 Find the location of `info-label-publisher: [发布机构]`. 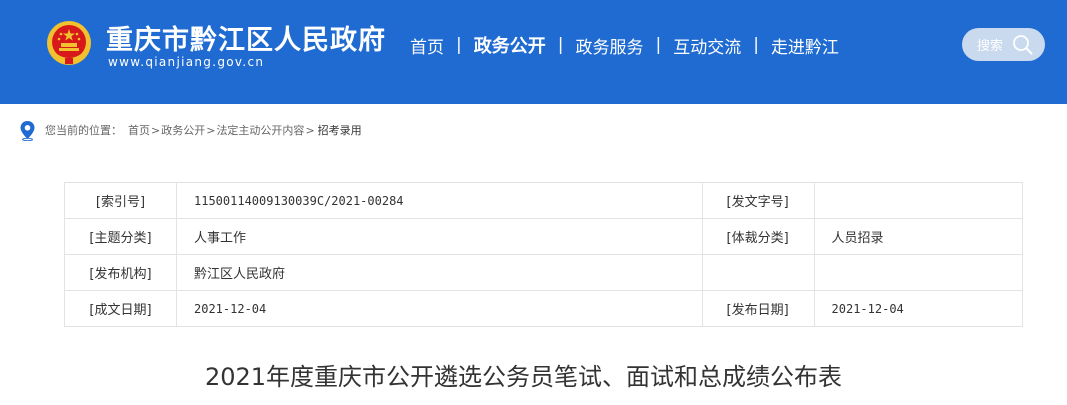

info-label-publisher: [发布机构] is located at coordinates (120, 272).